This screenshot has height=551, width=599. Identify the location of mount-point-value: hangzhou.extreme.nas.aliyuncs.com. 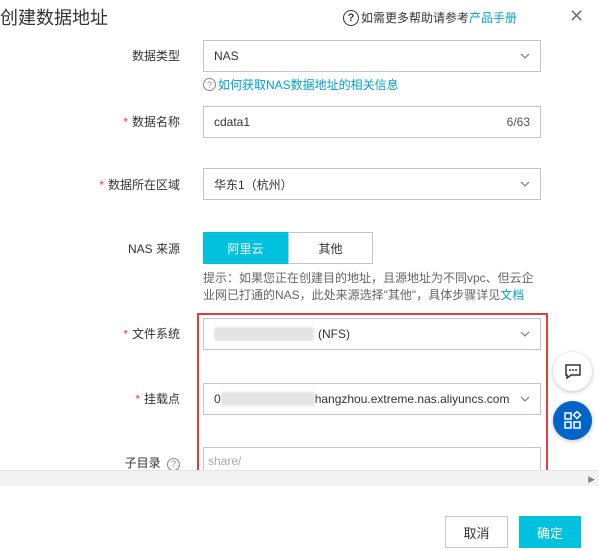
(412, 399).